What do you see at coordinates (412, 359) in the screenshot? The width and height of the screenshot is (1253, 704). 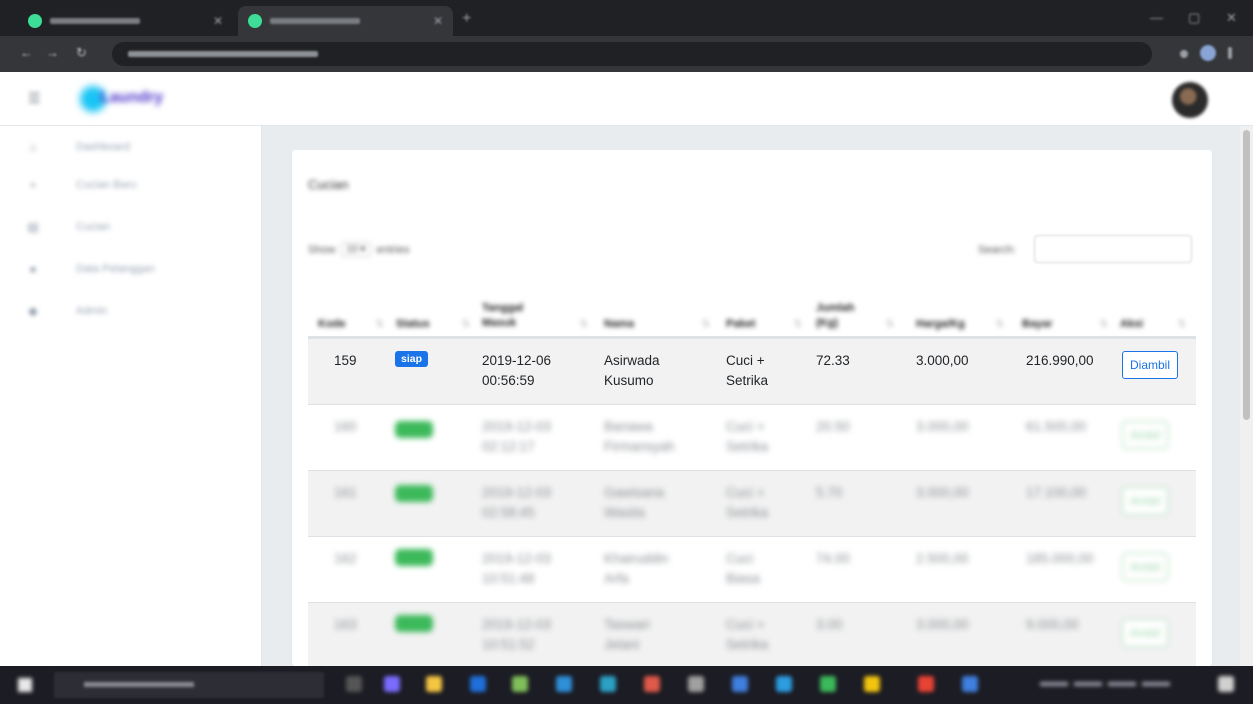 I see `status-badge: siap` at bounding box center [412, 359].